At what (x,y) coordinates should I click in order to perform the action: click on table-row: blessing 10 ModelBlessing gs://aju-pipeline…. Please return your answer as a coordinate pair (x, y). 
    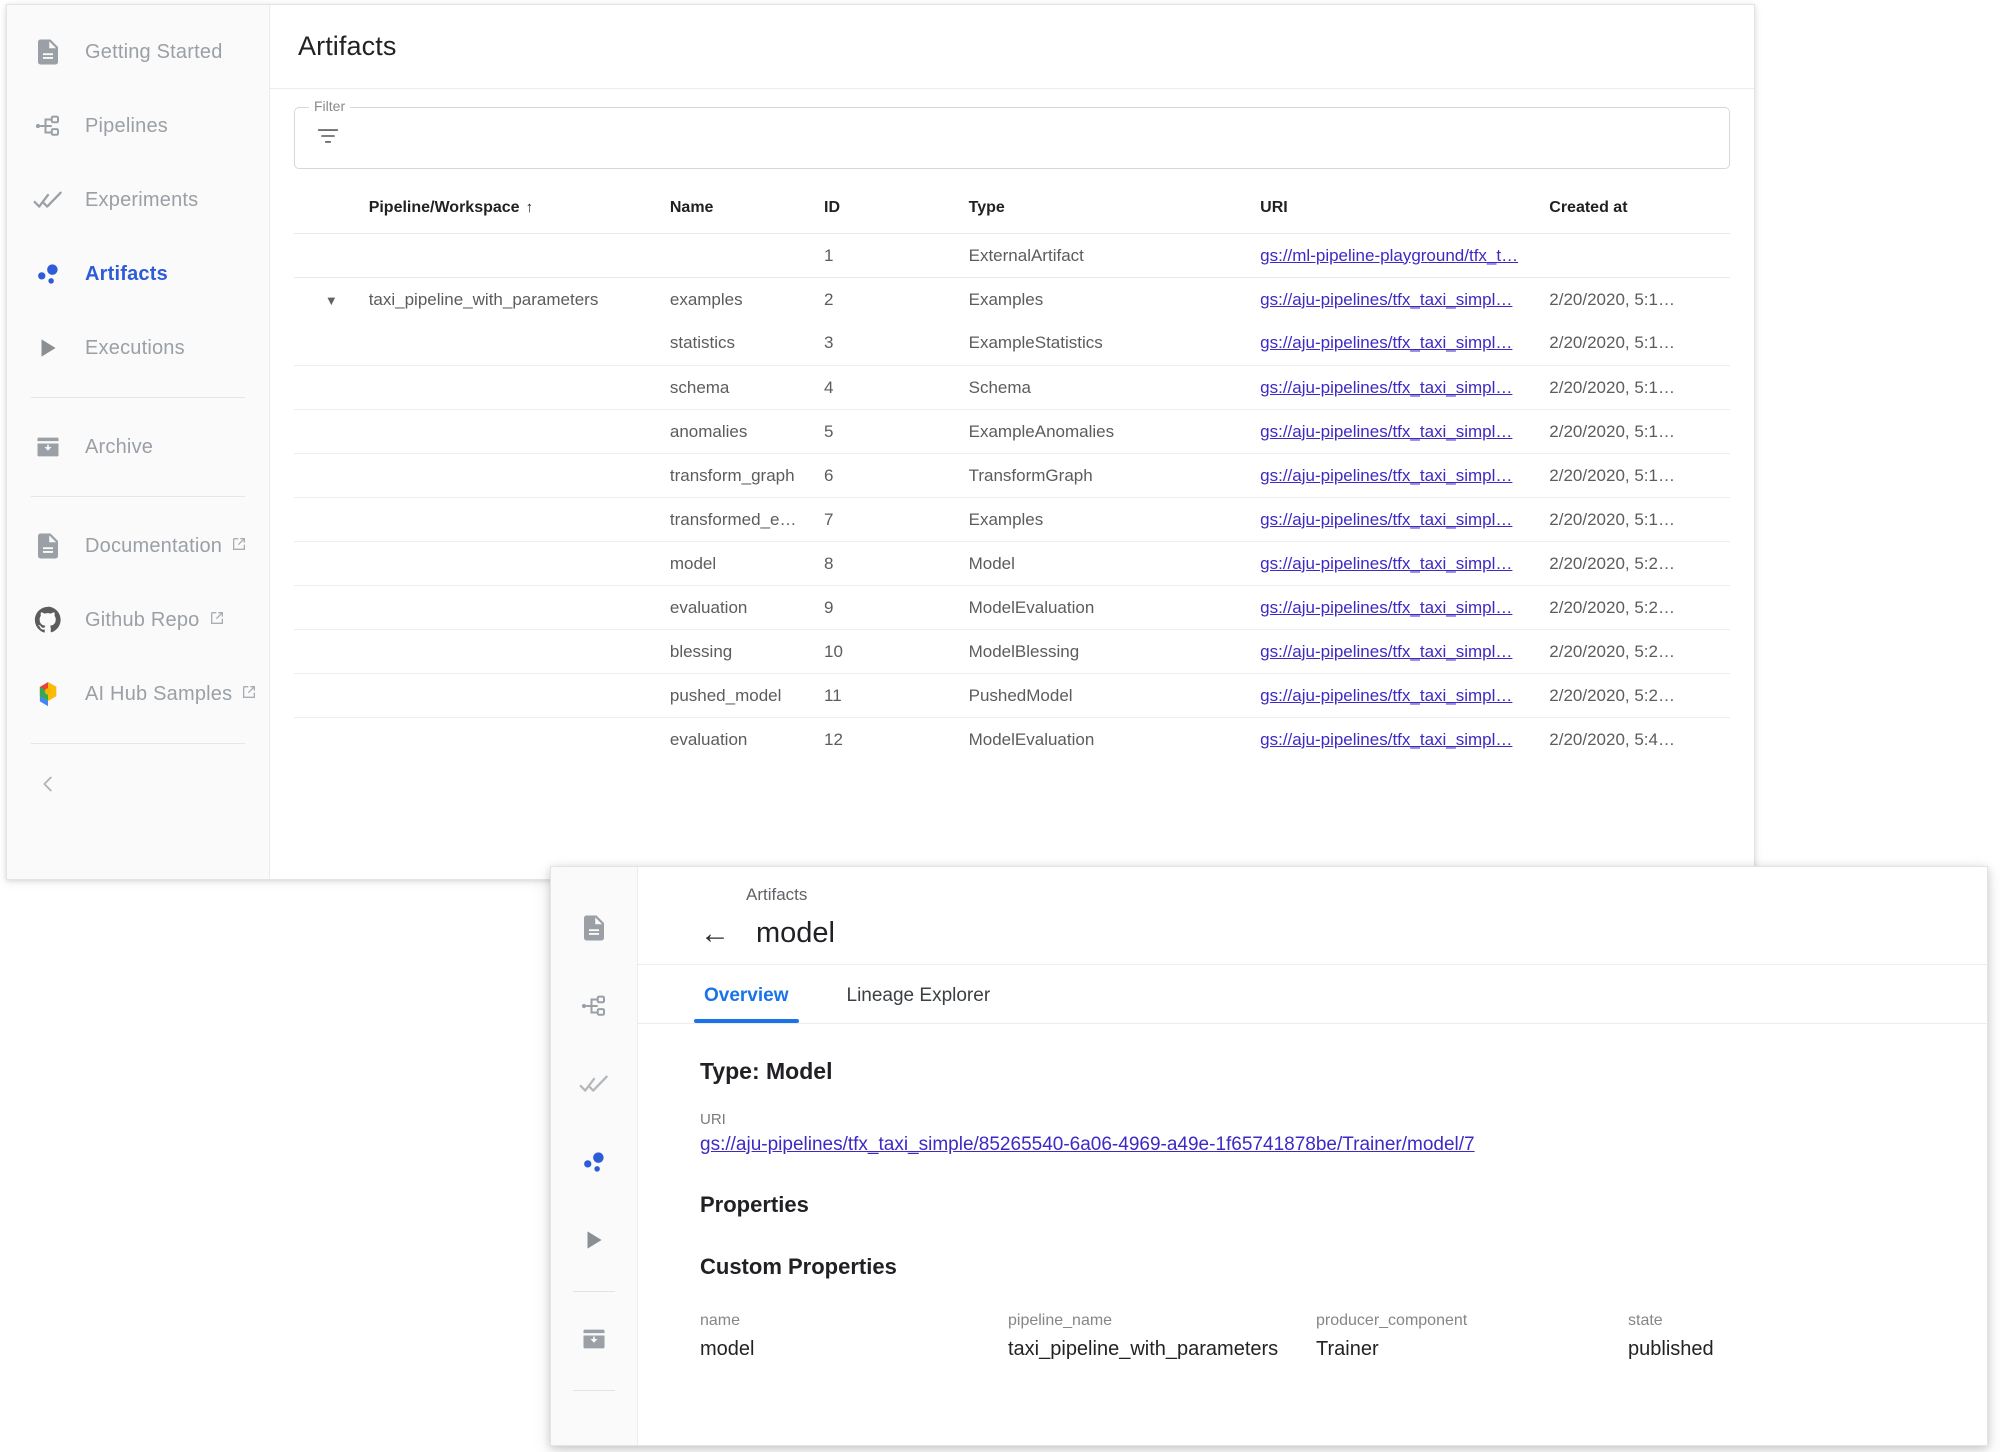
    Looking at the image, I should click on (1012, 651).